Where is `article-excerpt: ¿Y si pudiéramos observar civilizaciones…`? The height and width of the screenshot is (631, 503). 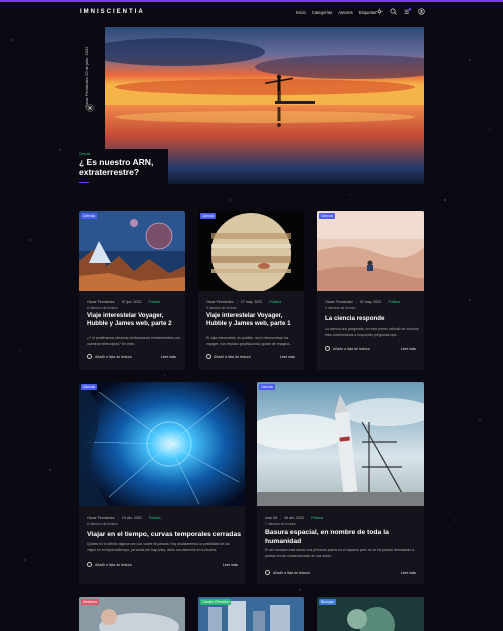 article-excerpt: ¿Y si pudiéramos observar civilizaciones… is located at coordinates (134, 341).